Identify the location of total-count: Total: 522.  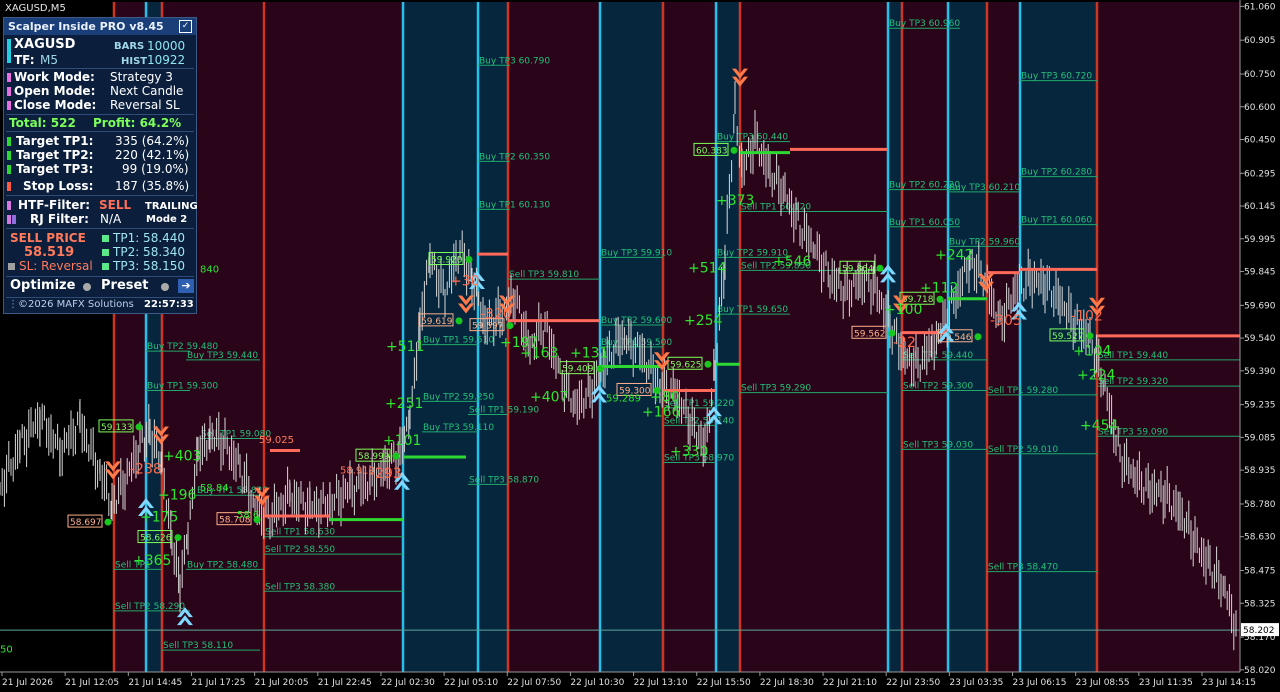
(42, 123).